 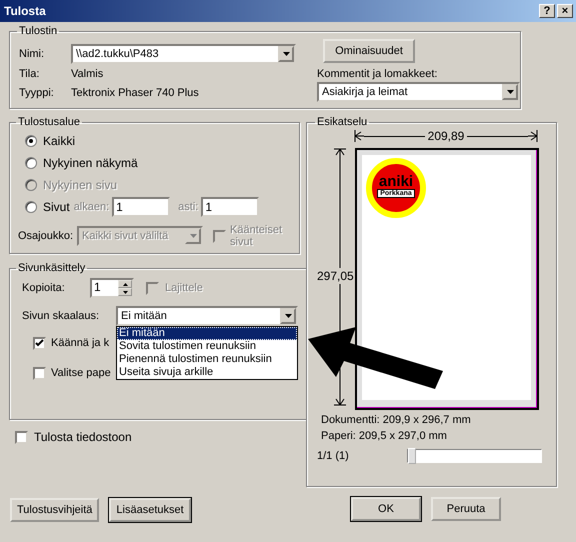 What do you see at coordinates (547, 11) in the screenshot?
I see `help-button: ?` at bounding box center [547, 11].